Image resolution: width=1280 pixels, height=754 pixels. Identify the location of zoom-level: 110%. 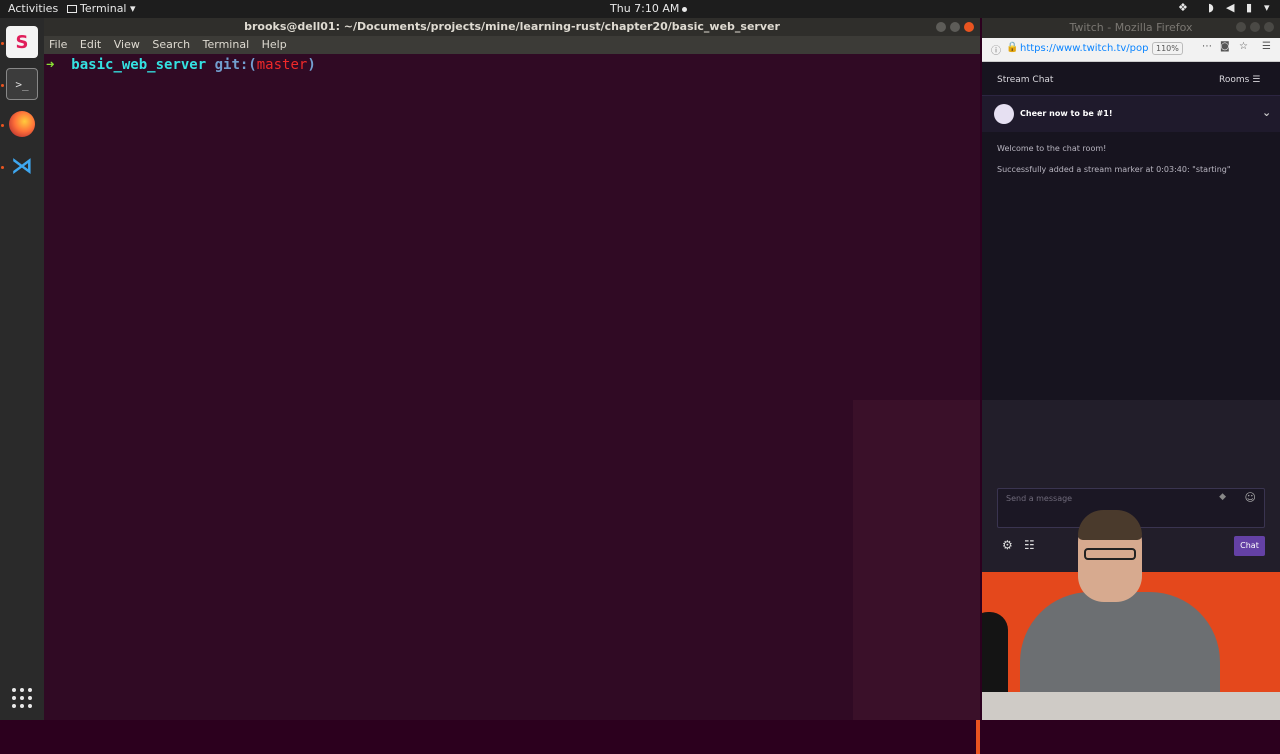
(1167, 48).